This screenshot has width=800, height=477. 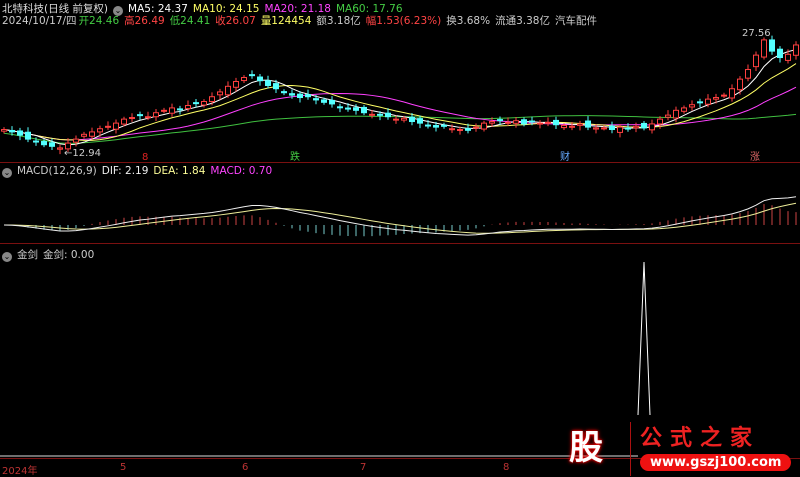 I want to click on macd-label: MACD: 0.70, so click(x=241, y=171).